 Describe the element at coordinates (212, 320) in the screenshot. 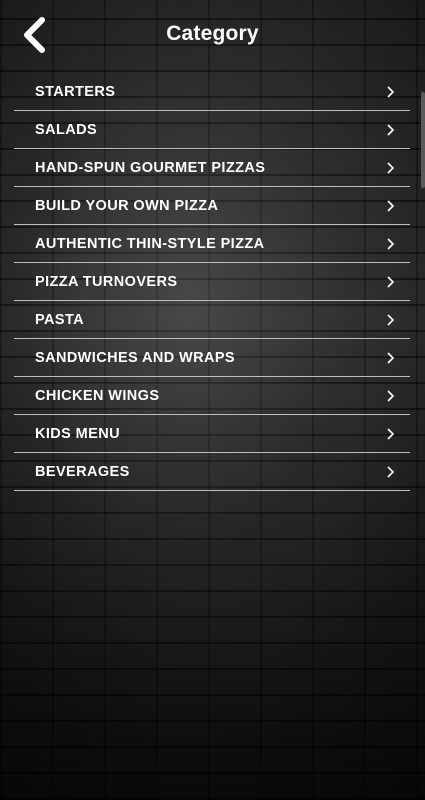

I see `category-item-pasta: PASTA` at that location.